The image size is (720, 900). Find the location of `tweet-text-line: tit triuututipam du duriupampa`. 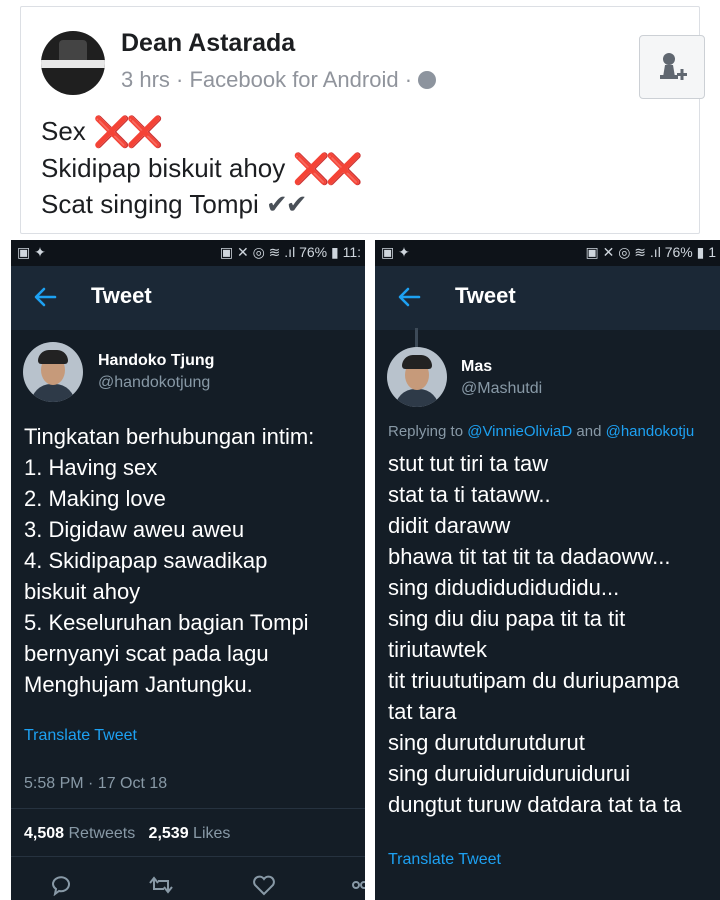

tweet-text-line: tit triuututipam du duriupampa is located at coordinates (534, 680).